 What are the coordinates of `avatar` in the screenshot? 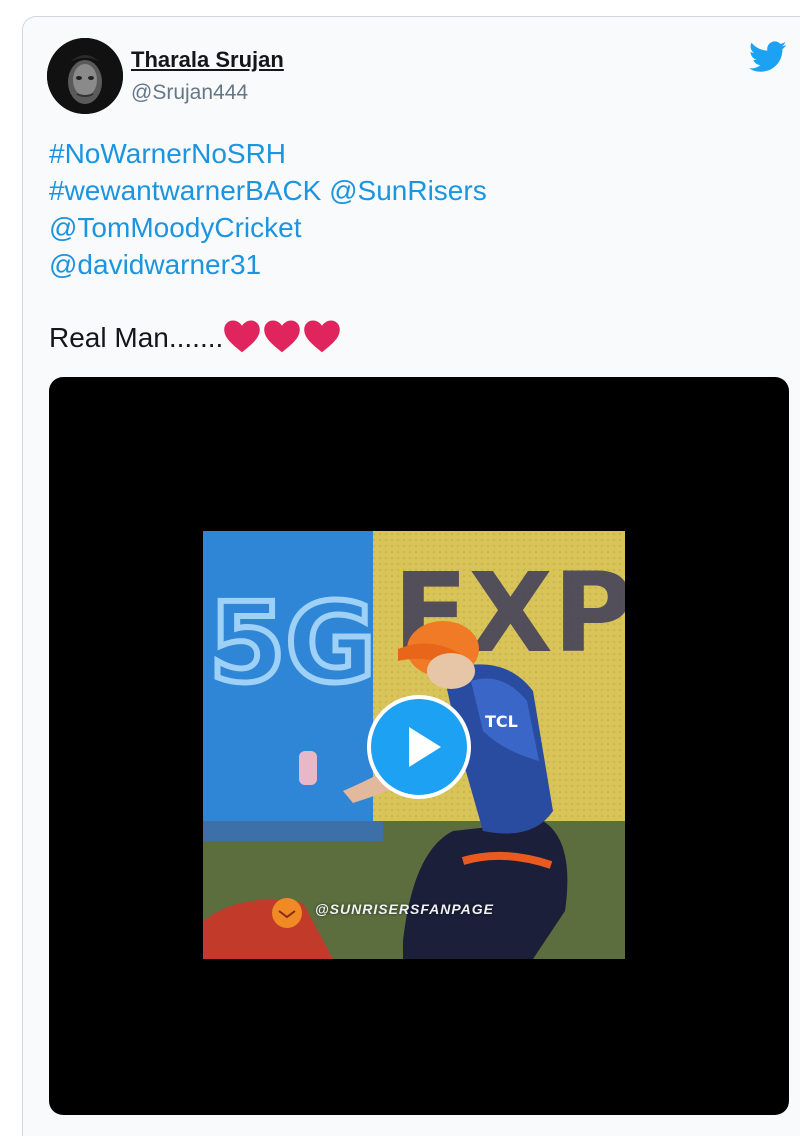 It's located at (85, 76).